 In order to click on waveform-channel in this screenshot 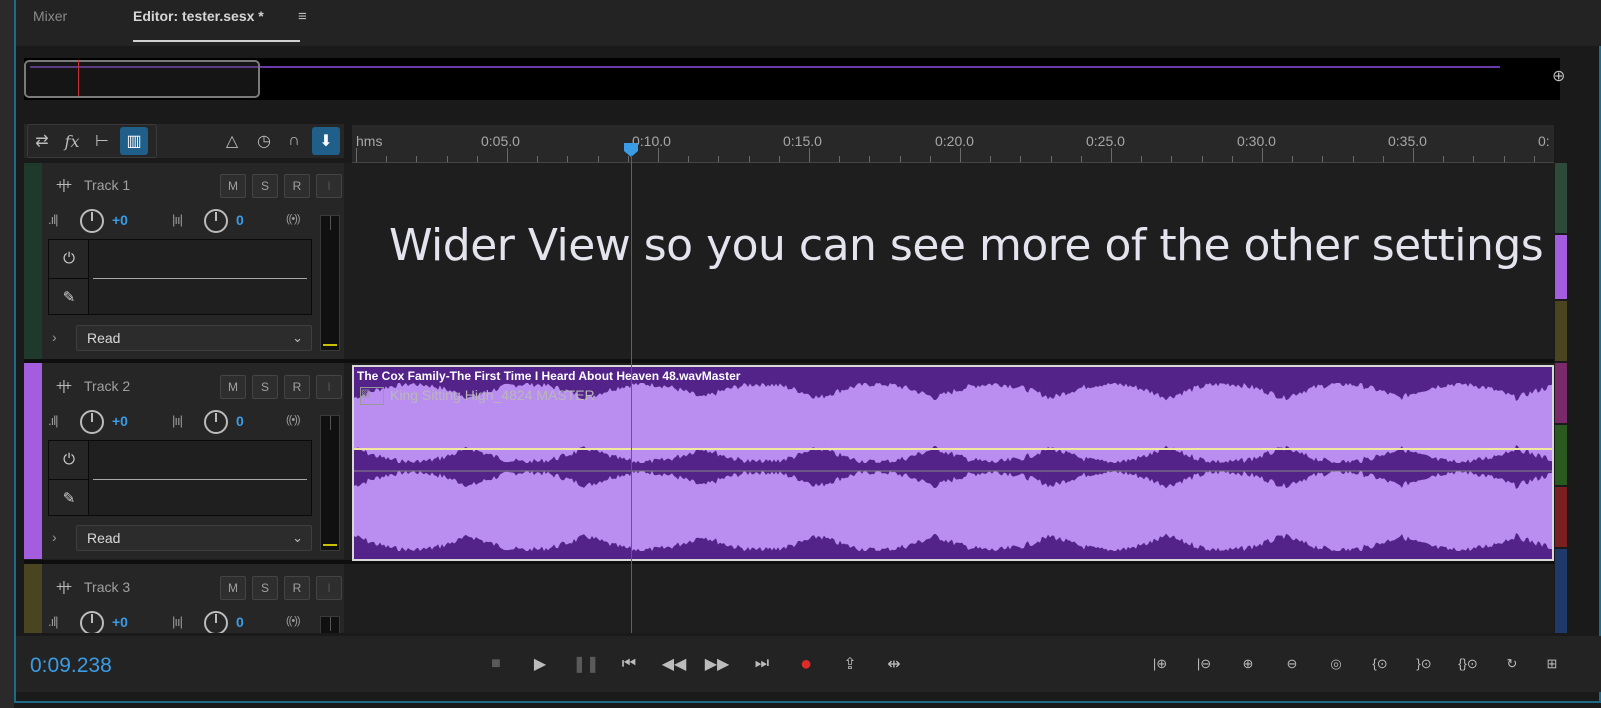, I will do `click(953, 511)`.